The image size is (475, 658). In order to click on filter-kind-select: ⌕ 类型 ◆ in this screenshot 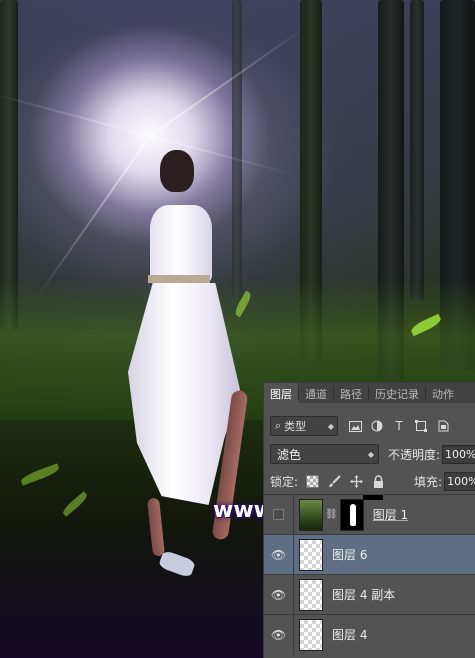, I will do `click(304, 426)`.